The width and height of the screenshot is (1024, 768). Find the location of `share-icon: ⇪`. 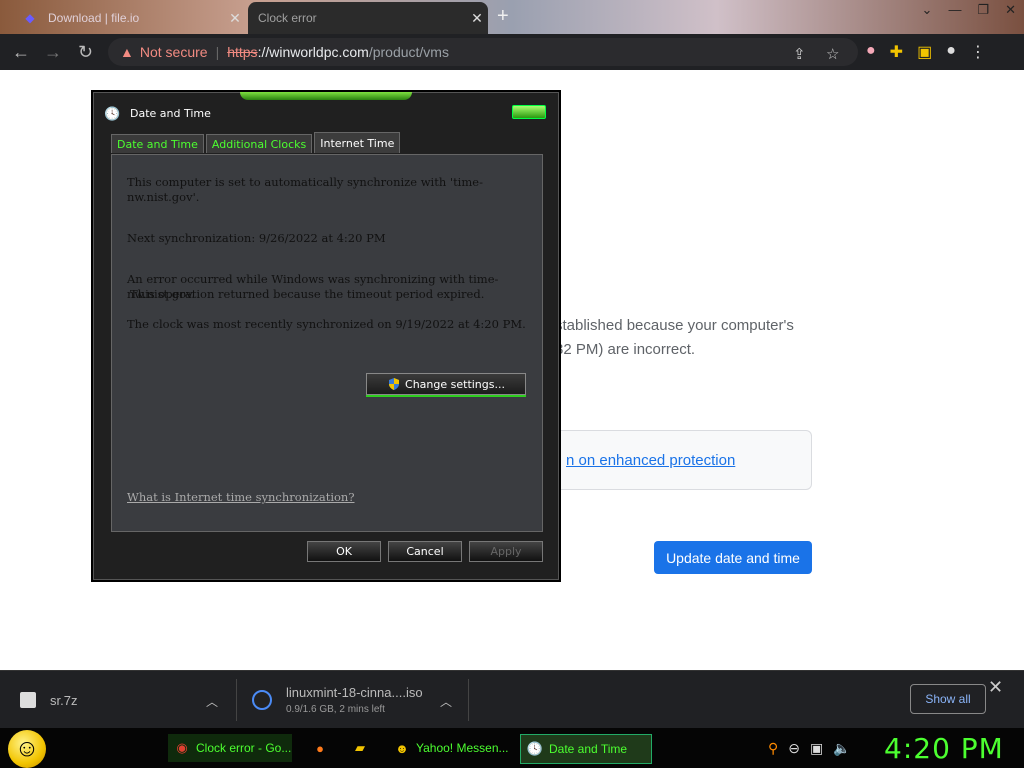

share-icon: ⇪ is located at coordinates (799, 54).